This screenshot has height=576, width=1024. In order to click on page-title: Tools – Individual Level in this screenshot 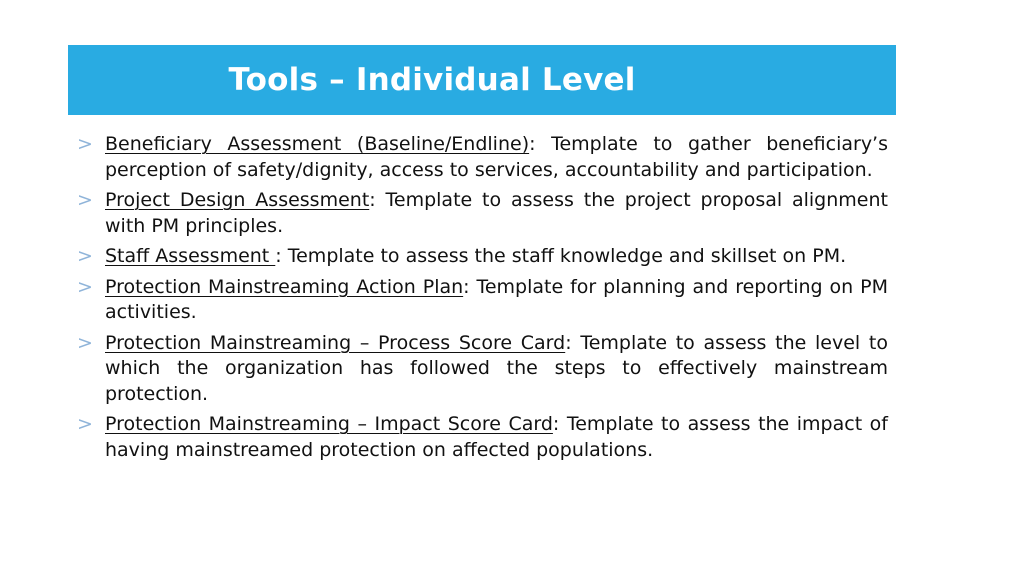, I will do `click(432, 80)`.